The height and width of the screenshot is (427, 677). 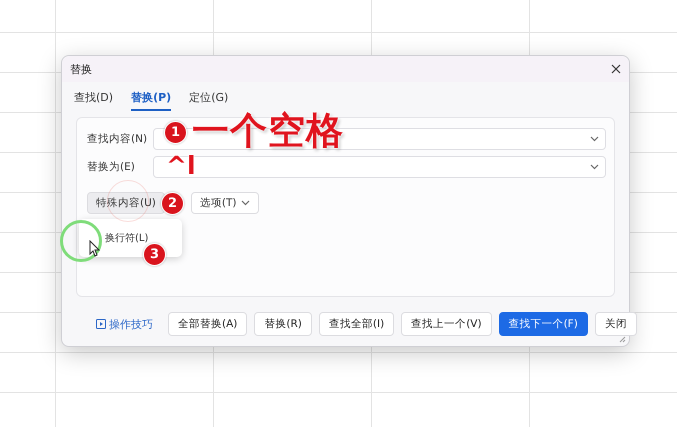 What do you see at coordinates (543, 324) in the screenshot?
I see `dialog-button: 查找下一个(F)` at bounding box center [543, 324].